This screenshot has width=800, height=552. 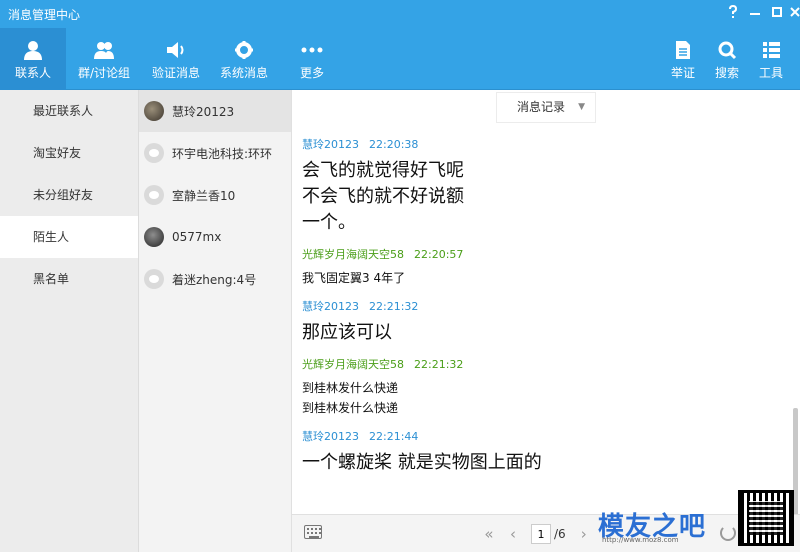 I want to click on dropdown-caret-icon: ▼, so click(x=581, y=107).